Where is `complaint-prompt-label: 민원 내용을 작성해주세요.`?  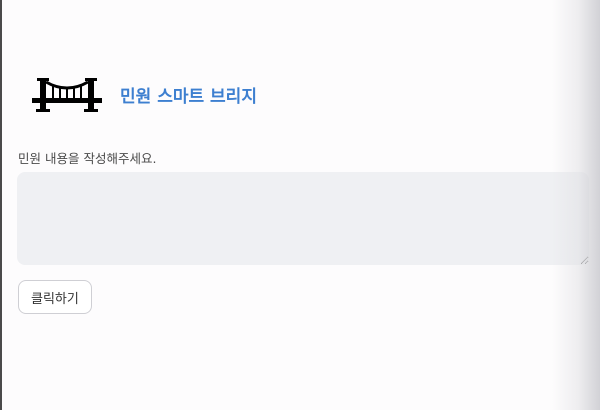 complaint-prompt-label: 민원 내용을 작성해주세요. is located at coordinates (87, 158).